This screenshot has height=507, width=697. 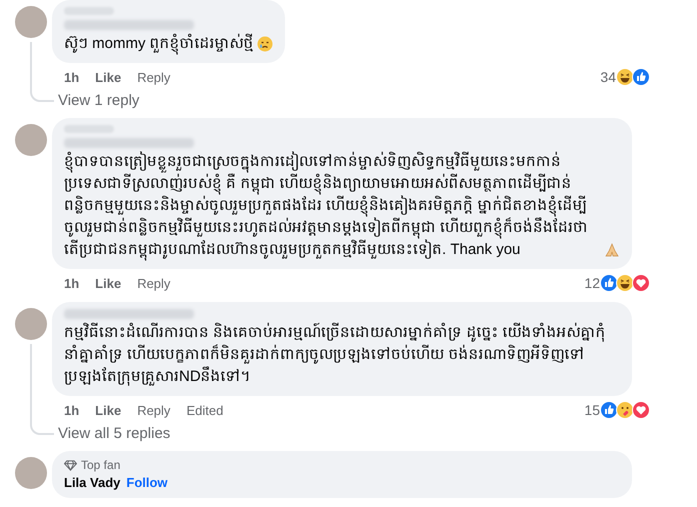 What do you see at coordinates (100, 465) in the screenshot?
I see `top-fan-label: Top fan` at bounding box center [100, 465].